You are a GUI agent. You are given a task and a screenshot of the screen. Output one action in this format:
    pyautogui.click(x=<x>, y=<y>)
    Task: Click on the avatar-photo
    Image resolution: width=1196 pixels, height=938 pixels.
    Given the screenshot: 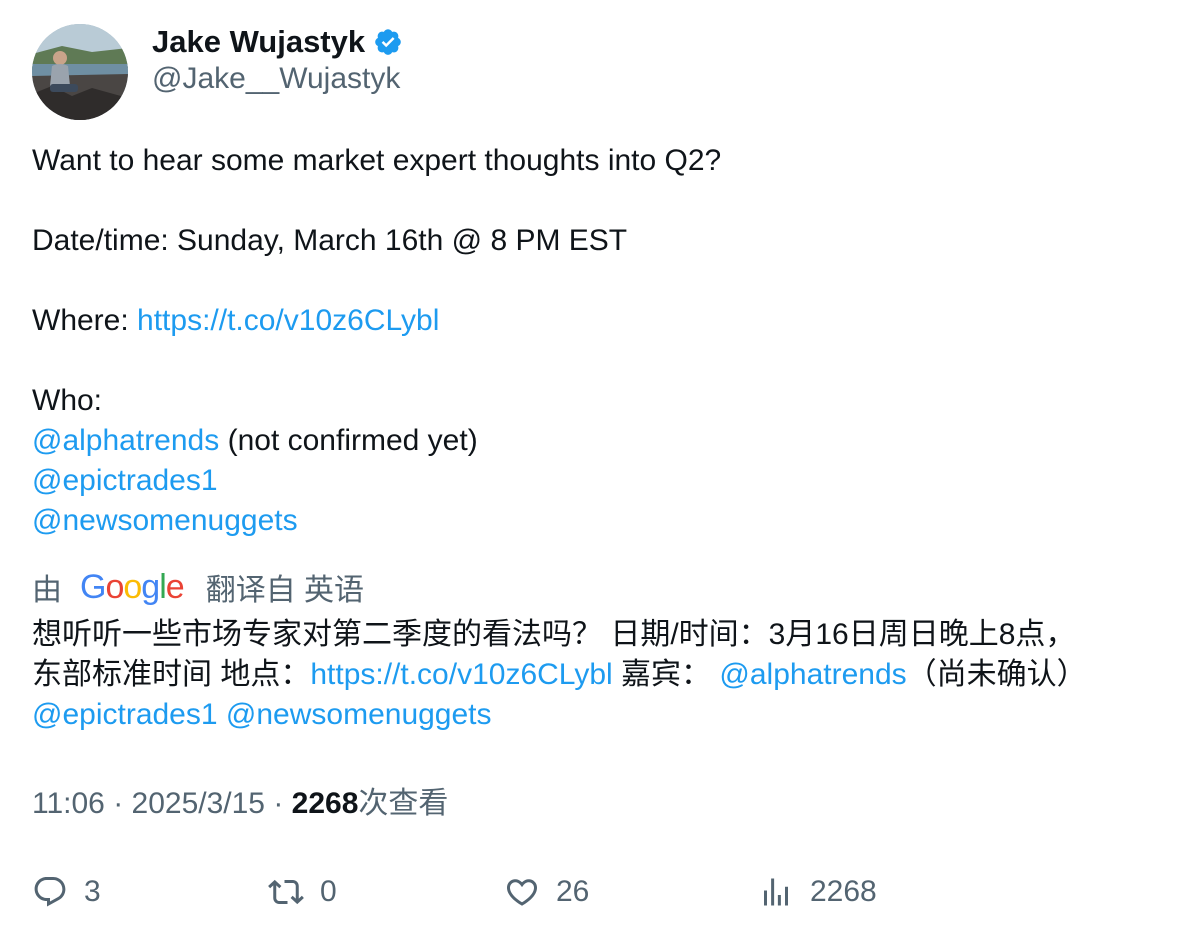 What is the action you would take?
    pyautogui.click(x=80, y=72)
    